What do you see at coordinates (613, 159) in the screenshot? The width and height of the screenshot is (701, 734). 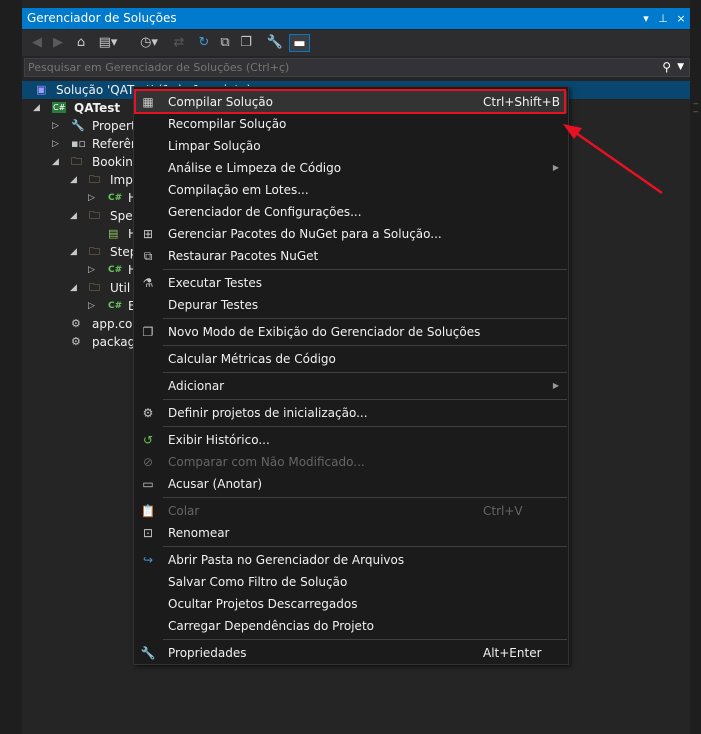 I see `callout-arrow-icon` at bounding box center [613, 159].